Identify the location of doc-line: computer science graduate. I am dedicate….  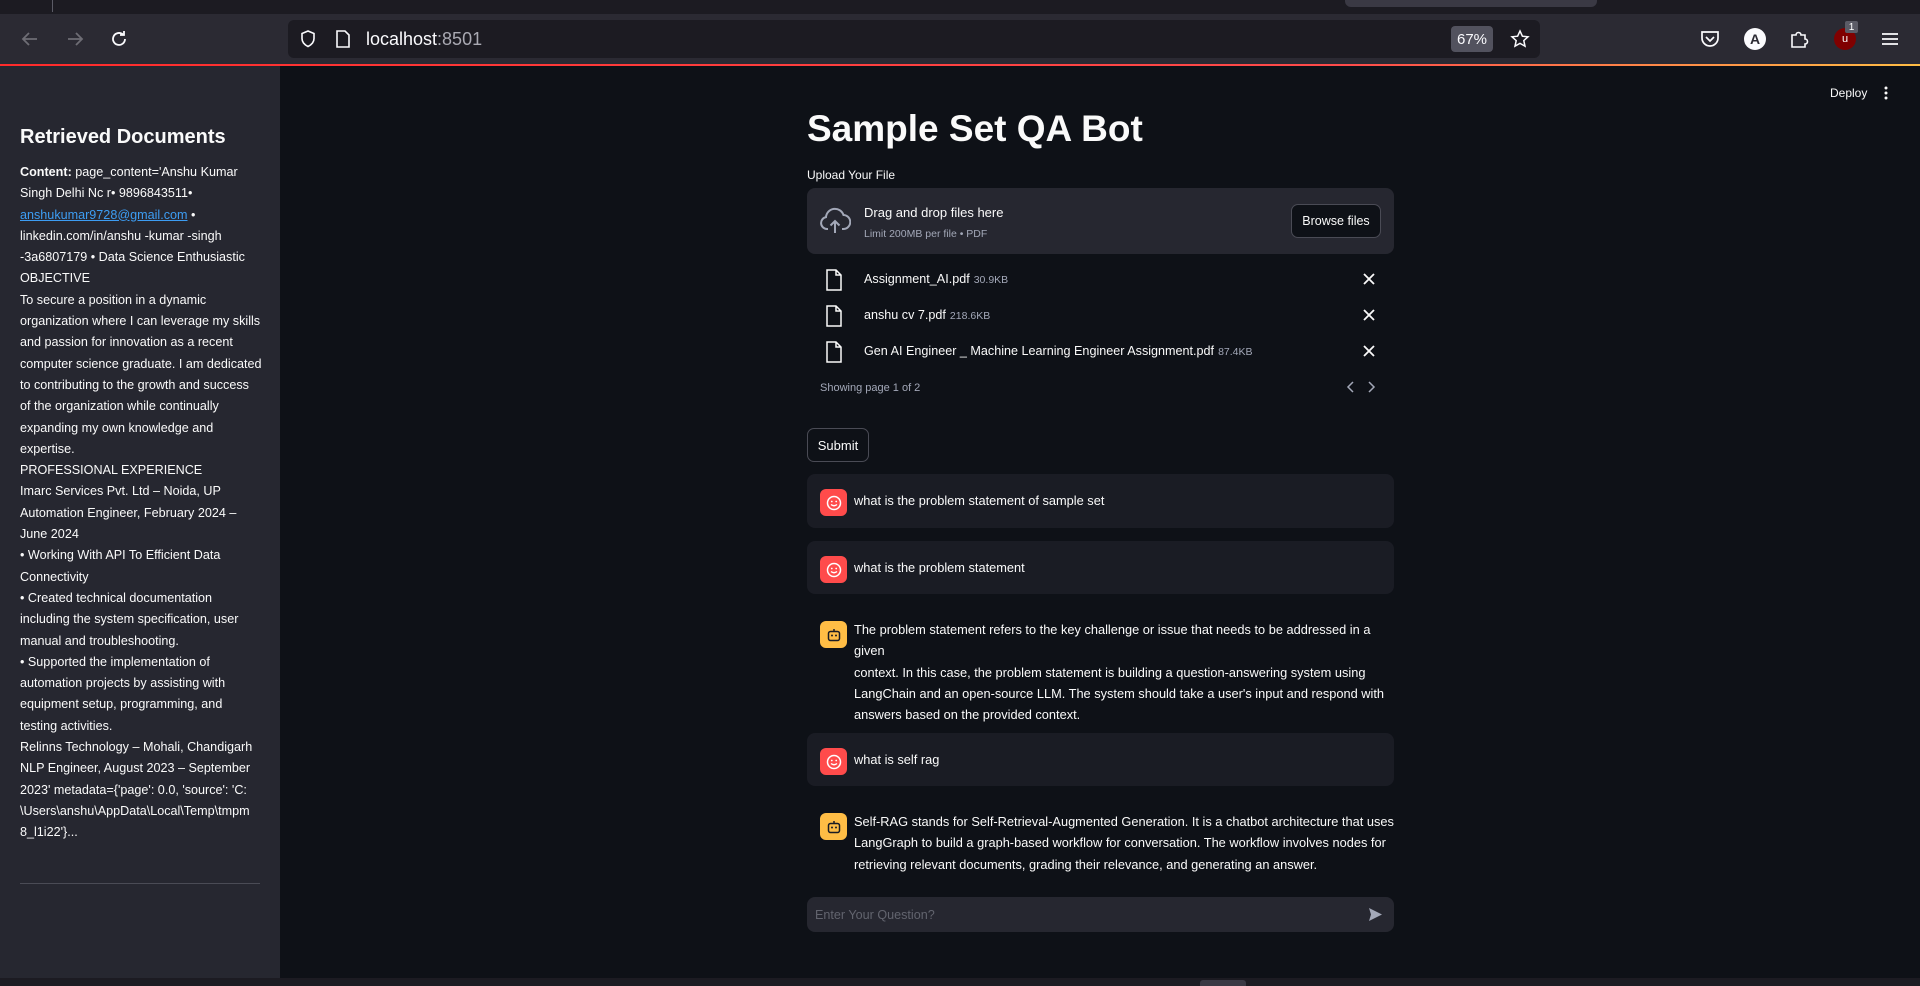
(141, 363).